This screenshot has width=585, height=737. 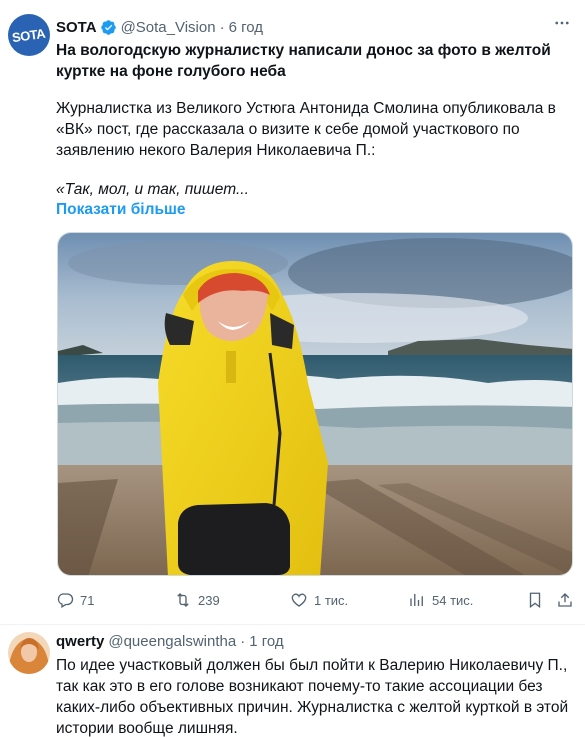 I want to click on like-button: 1 тис., so click(x=319, y=600).